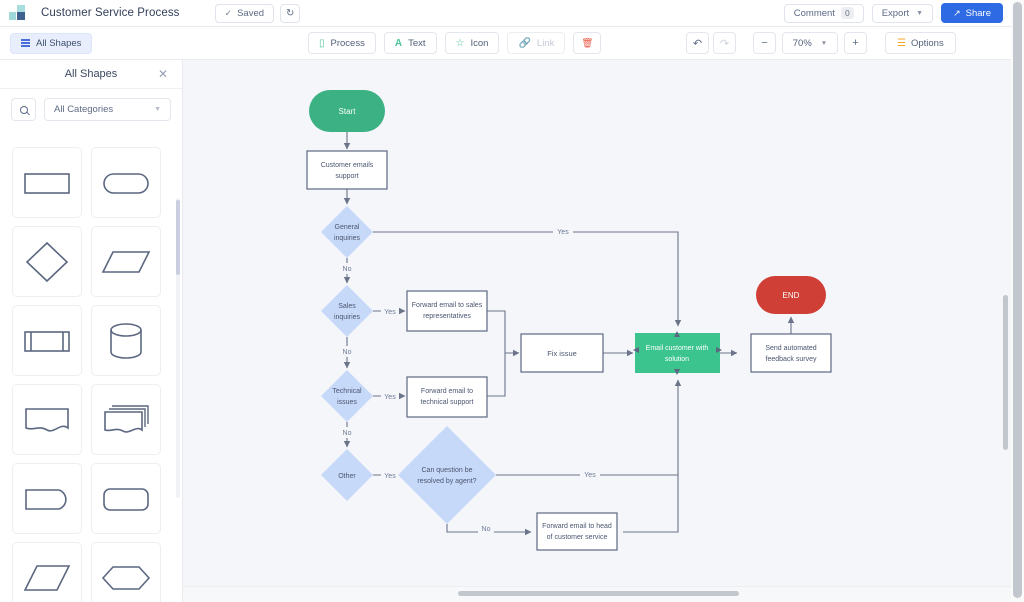 The image size is (1024, 602). What do you see at coordinates (47, 572) in the screenshot?
I see `shape-item-parallelogram-alt` at bounding box center [47, 572].